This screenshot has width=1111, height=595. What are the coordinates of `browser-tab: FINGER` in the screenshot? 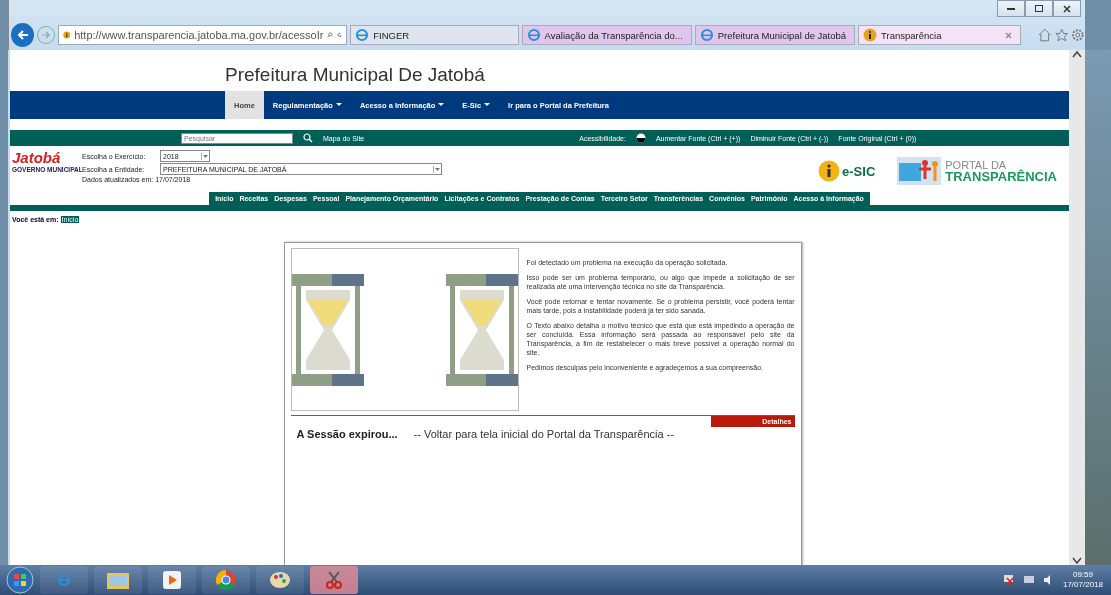 It's located at (434, 35).